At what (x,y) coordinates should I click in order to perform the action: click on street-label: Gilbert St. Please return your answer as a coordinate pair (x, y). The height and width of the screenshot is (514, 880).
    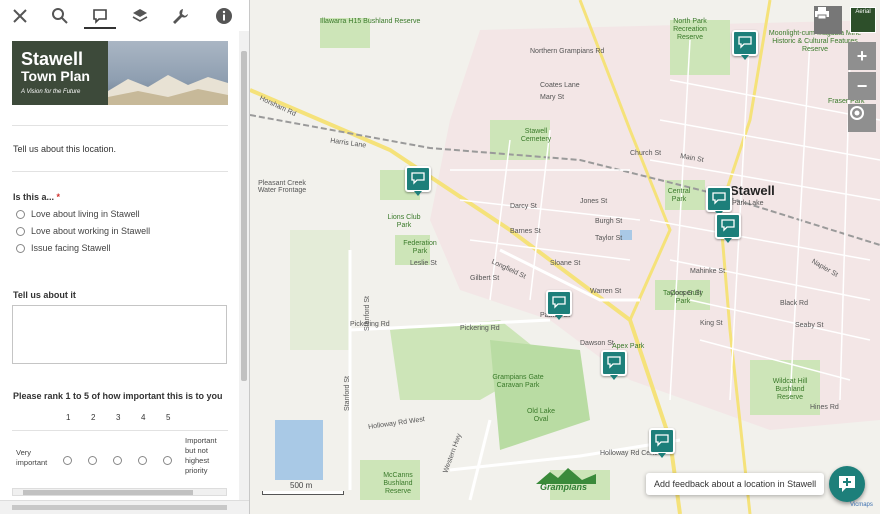
    Looking at the image, I should click on (485, 278).